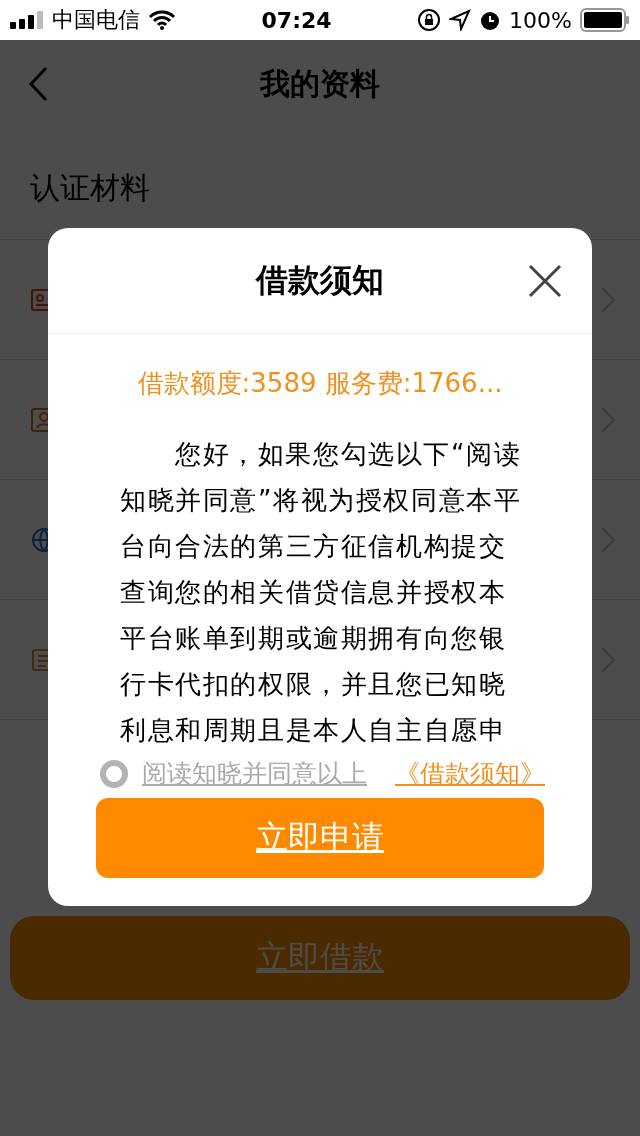  Describe the element at coordinates (114, 773) in the screenshot. I see `agree-radio` at that location.